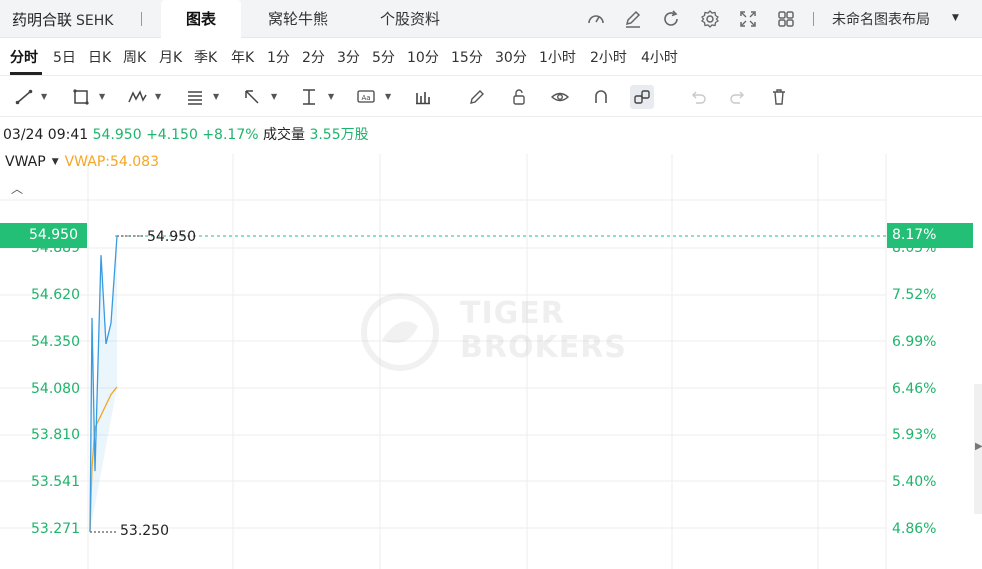 Image resolution: width=982 pixels, height=569 pixels. Describe the element at coordinates (511, 57) in the screenshot. I see `period-30m: 30分` at that location.